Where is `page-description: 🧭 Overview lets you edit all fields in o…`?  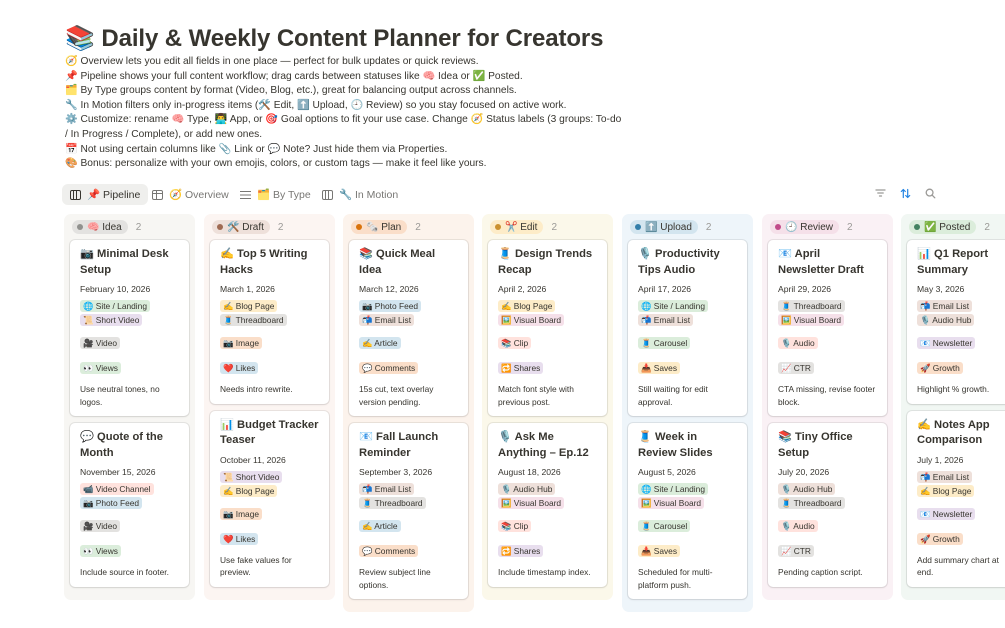 page-description: 🧭 Overview lets you edit all fields in o… is located at coordinates (345, 113).